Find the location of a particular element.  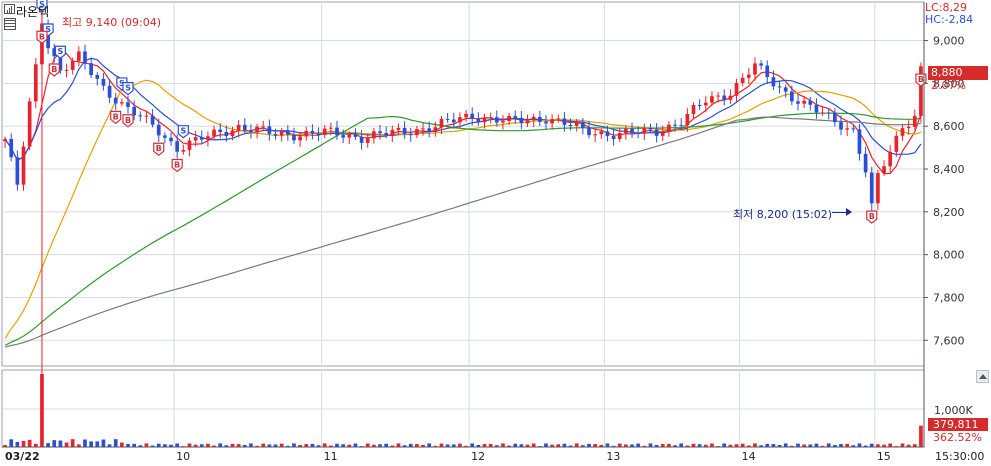

scroll-up-button is located at coordinates (982, 376).